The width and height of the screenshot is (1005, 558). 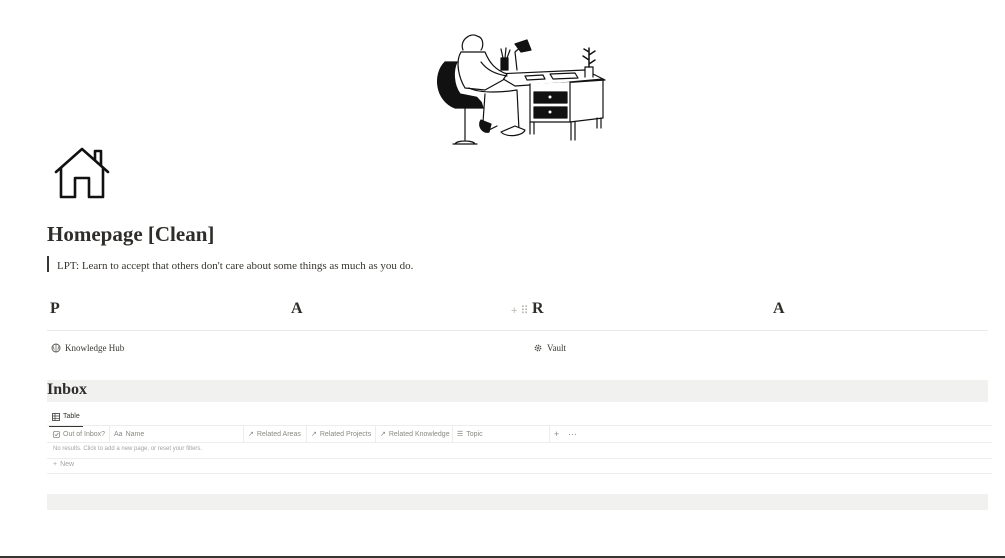 I want to click on column-header-out-of-inbox: Out of Inbox?, so click(x=79, y=434).